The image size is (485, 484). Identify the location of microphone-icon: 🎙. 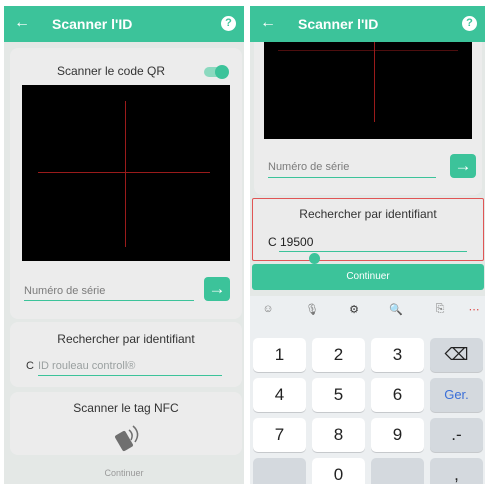
(312, 309).